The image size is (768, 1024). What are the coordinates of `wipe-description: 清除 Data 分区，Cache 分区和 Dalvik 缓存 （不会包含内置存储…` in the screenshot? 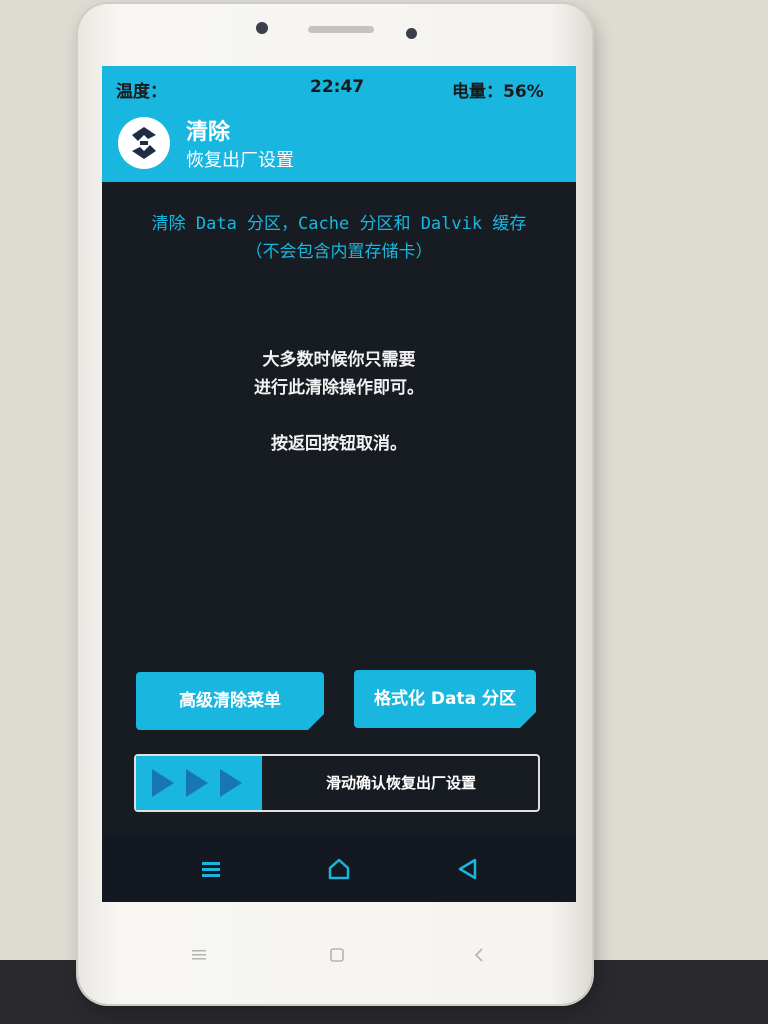 It's located at (339, 238).